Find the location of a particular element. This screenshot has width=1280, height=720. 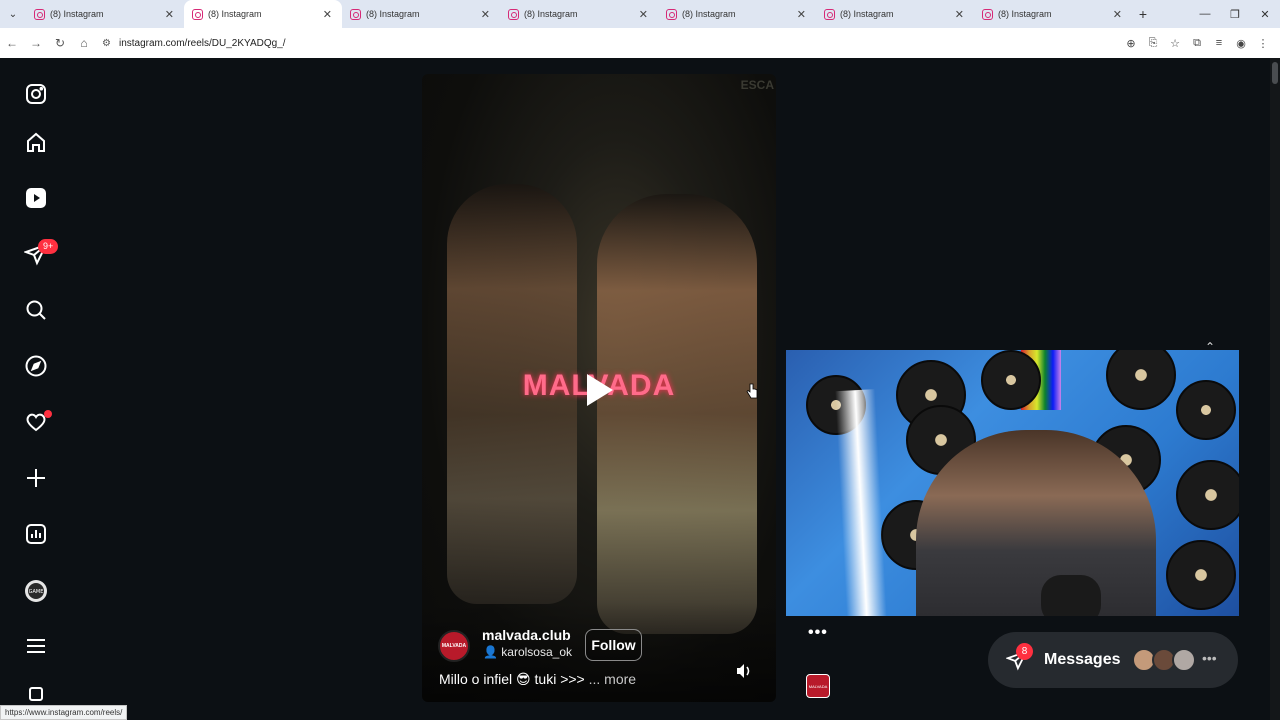

status-bar-url: https://www.instagram.com/reels/ is located at coordinates (64, 712).